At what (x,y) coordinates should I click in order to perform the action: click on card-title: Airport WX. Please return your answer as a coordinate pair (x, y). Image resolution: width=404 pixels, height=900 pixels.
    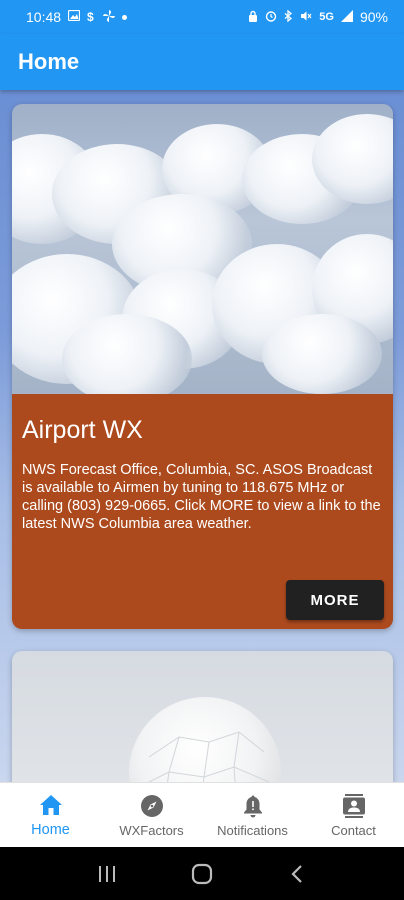
    Looking at the image, I should click on (82, 430).